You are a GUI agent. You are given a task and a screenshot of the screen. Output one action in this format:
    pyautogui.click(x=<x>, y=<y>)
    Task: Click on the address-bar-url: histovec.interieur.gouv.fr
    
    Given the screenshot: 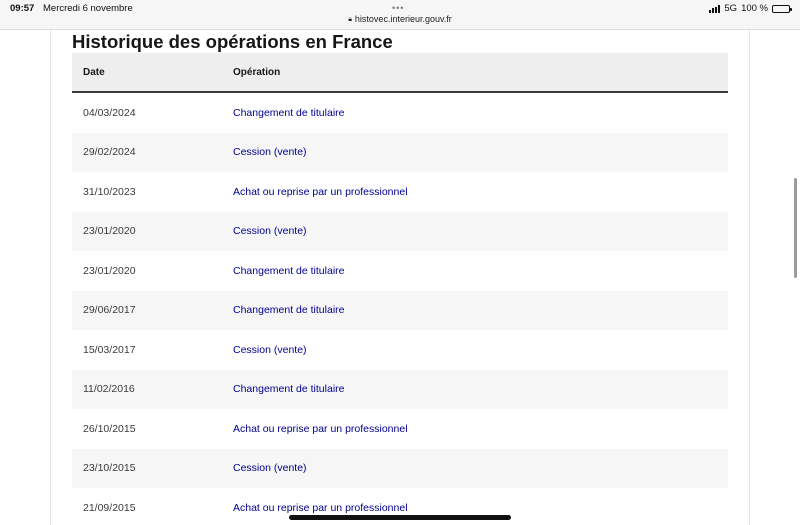 What is the action you would take?
    pyautogui.click(x=403, y=19)
    